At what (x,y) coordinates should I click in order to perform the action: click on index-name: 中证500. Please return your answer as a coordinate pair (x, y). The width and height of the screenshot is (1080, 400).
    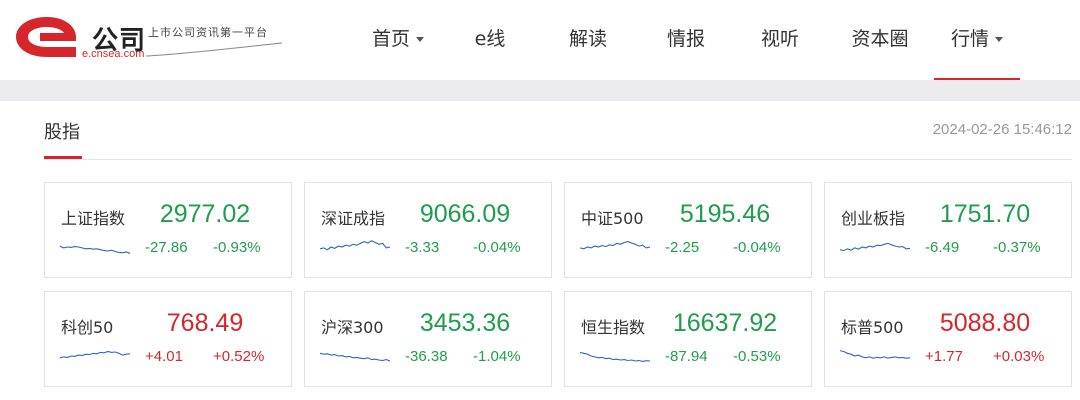
    Looking at the image, I should click on (612, 218).